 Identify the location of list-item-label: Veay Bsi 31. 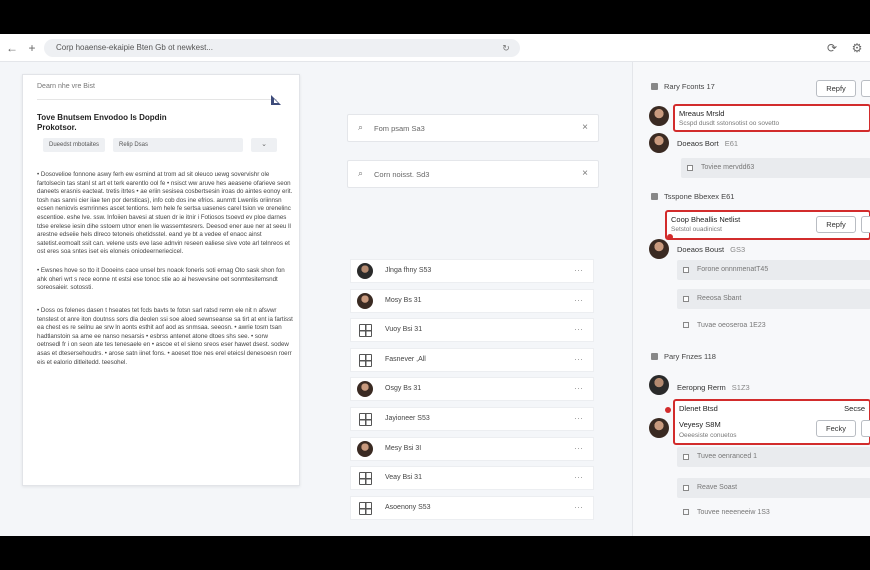
(403, 478).